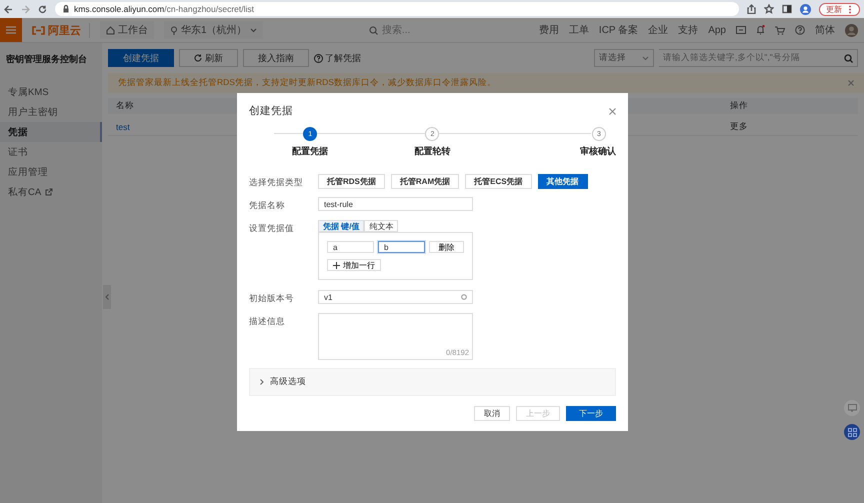 This screenshot has width=864, height=503. What do you see at coordinates (46, 59) in the screenshot?
I see `console-title: 密钥管理服务控制台` at bounding box center [46, 59].